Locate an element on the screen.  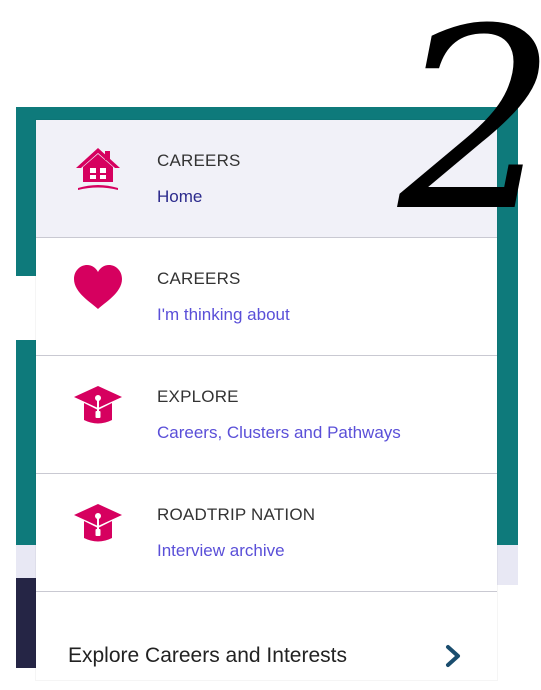
house-icon is located at coordinates (98, 169).